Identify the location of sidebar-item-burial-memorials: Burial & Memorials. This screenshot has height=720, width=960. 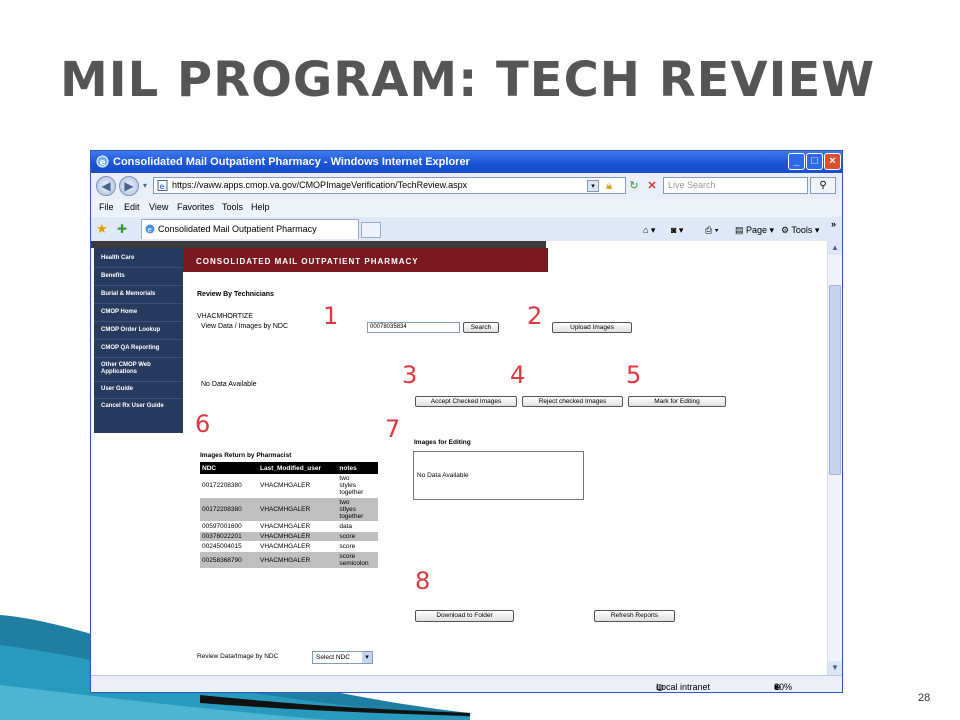
(138, 294).